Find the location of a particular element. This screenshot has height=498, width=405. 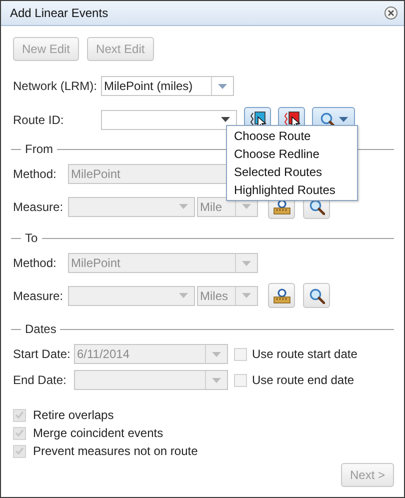

checkbox-label: Retire overlaps is located at coordinates (73, 415).